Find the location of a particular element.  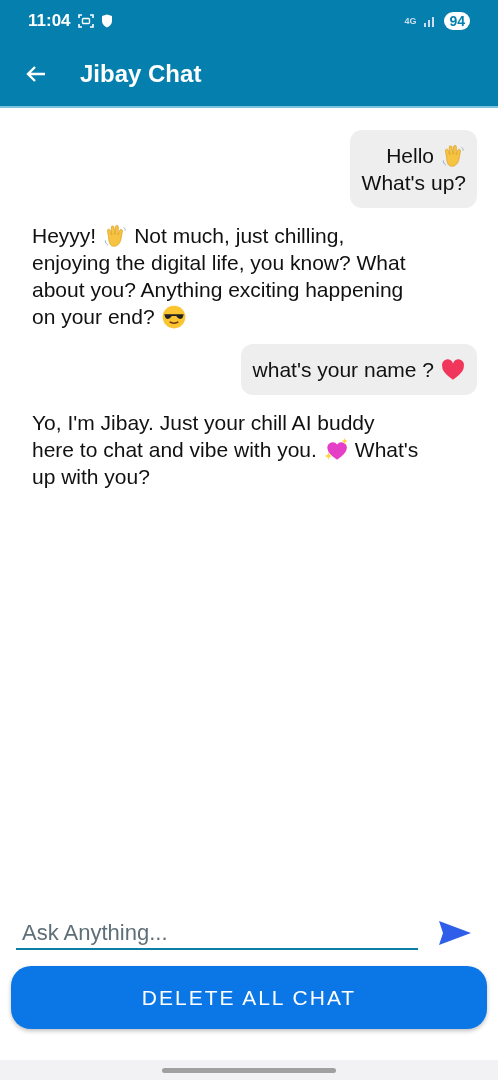

screenshot-icon is located at coordinates (85, 21).